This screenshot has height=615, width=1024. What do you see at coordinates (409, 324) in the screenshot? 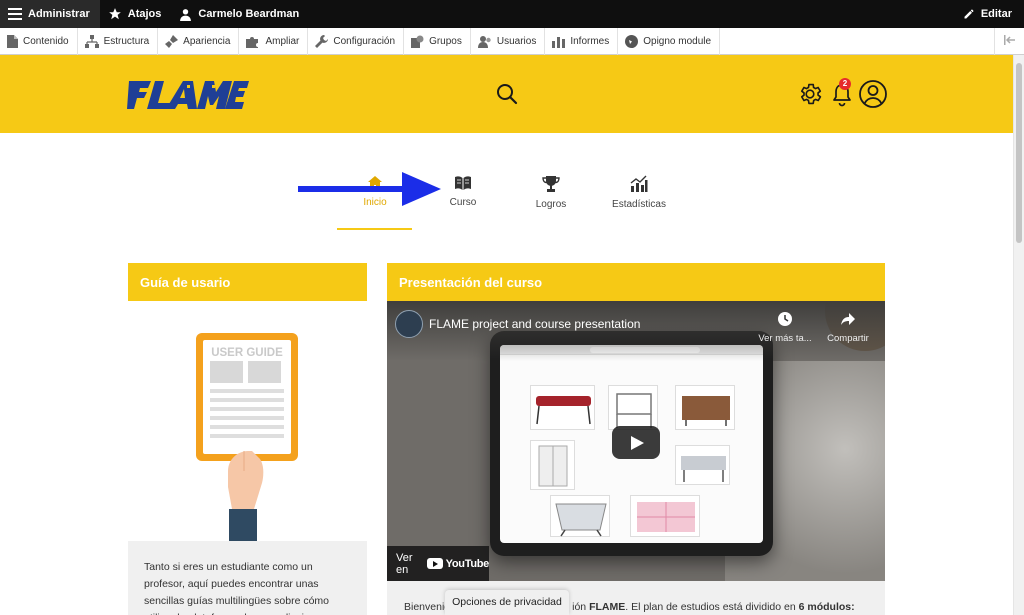
I see `channel-avatar` at bounding box center [409, 324].